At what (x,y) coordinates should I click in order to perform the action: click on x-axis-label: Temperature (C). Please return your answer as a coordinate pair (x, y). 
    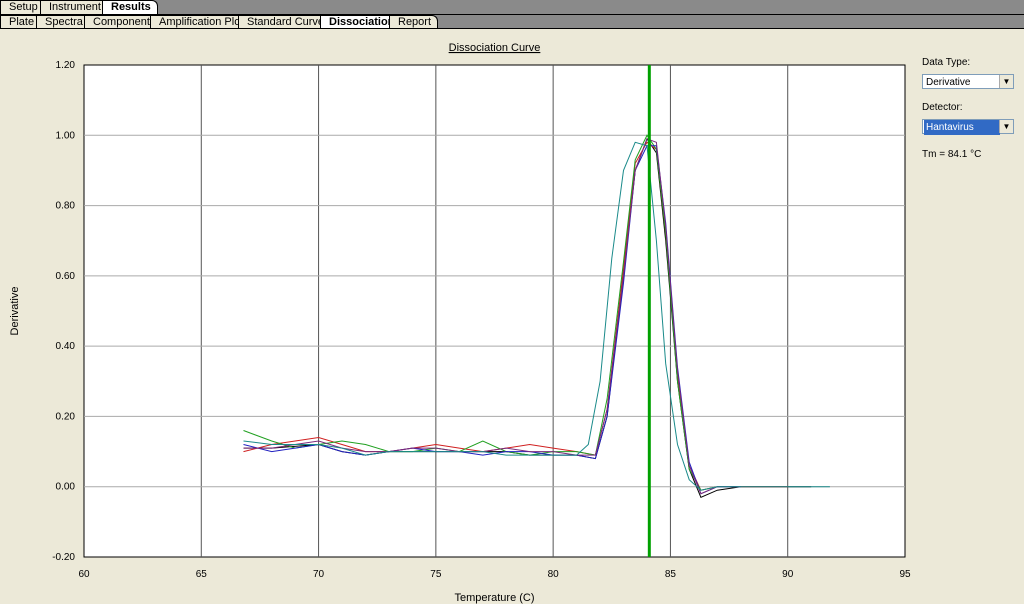
    Looking at the image, I should click on (494, 598).